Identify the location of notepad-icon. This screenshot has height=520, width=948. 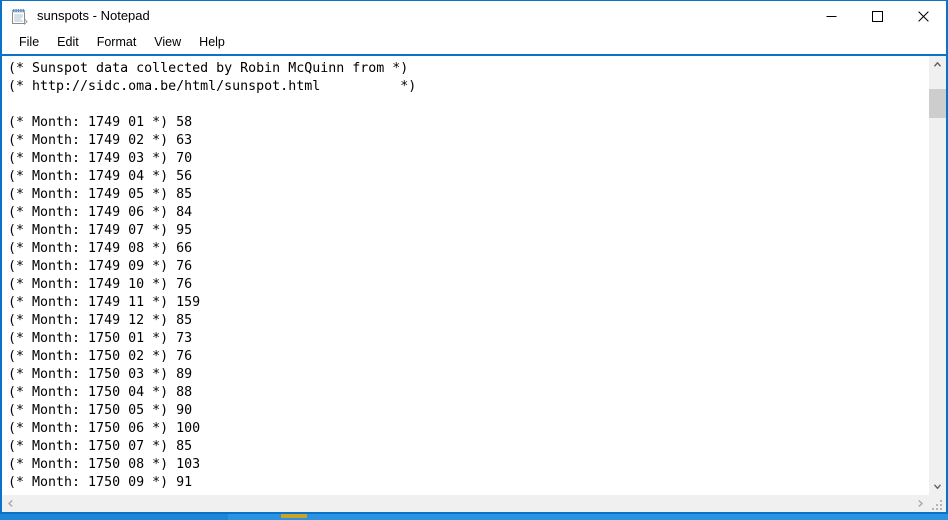
(19, 16).